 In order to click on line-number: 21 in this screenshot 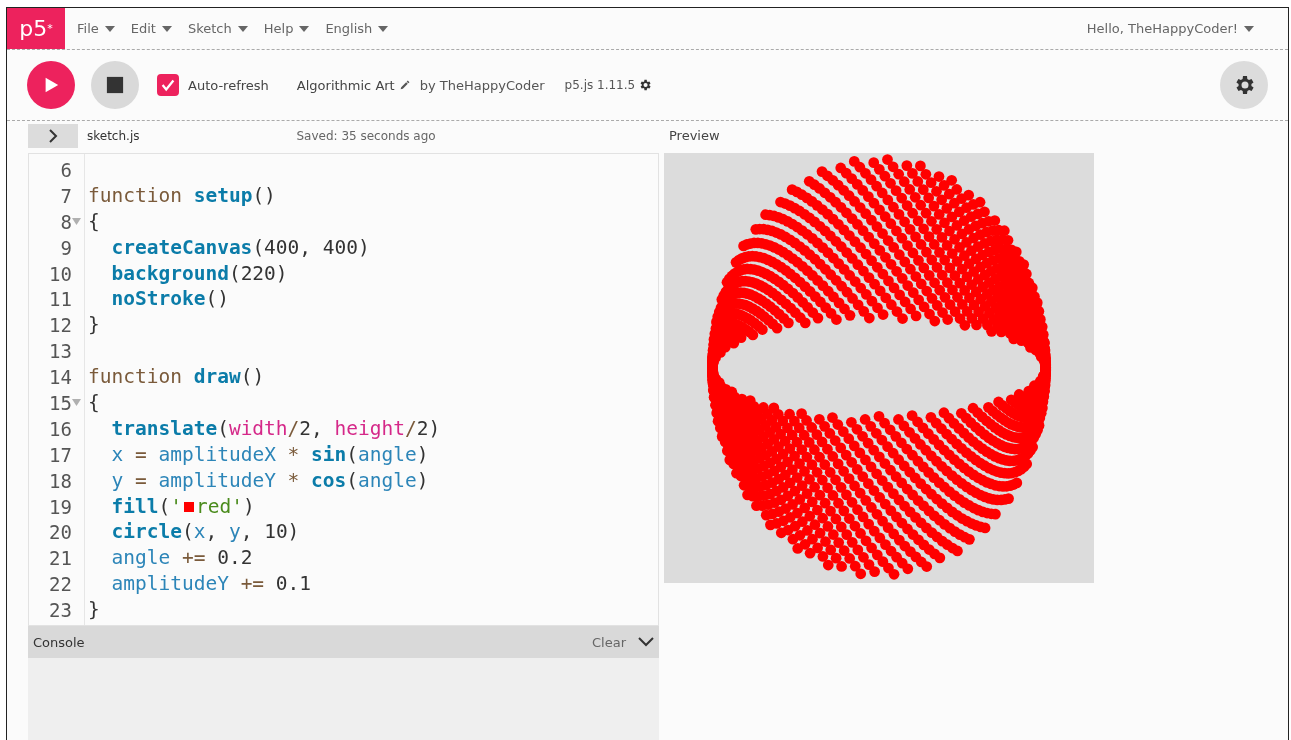, I will do `click(60, 558)`.